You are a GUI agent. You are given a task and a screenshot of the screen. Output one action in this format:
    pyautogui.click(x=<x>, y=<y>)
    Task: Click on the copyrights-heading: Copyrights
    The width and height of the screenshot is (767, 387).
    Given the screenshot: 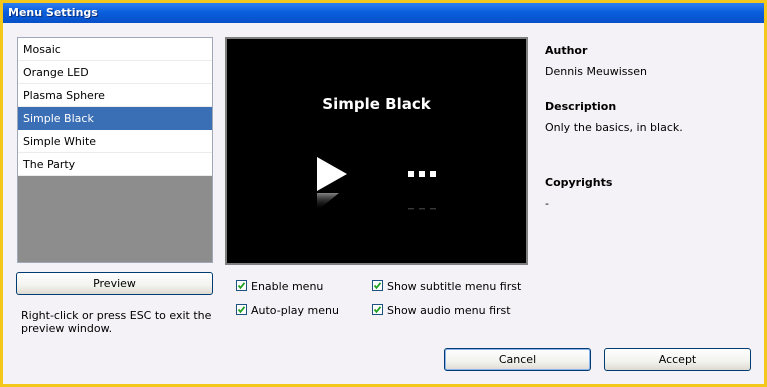 What is the action you would take?
    pyautogui.click(x=579, y=182)
    